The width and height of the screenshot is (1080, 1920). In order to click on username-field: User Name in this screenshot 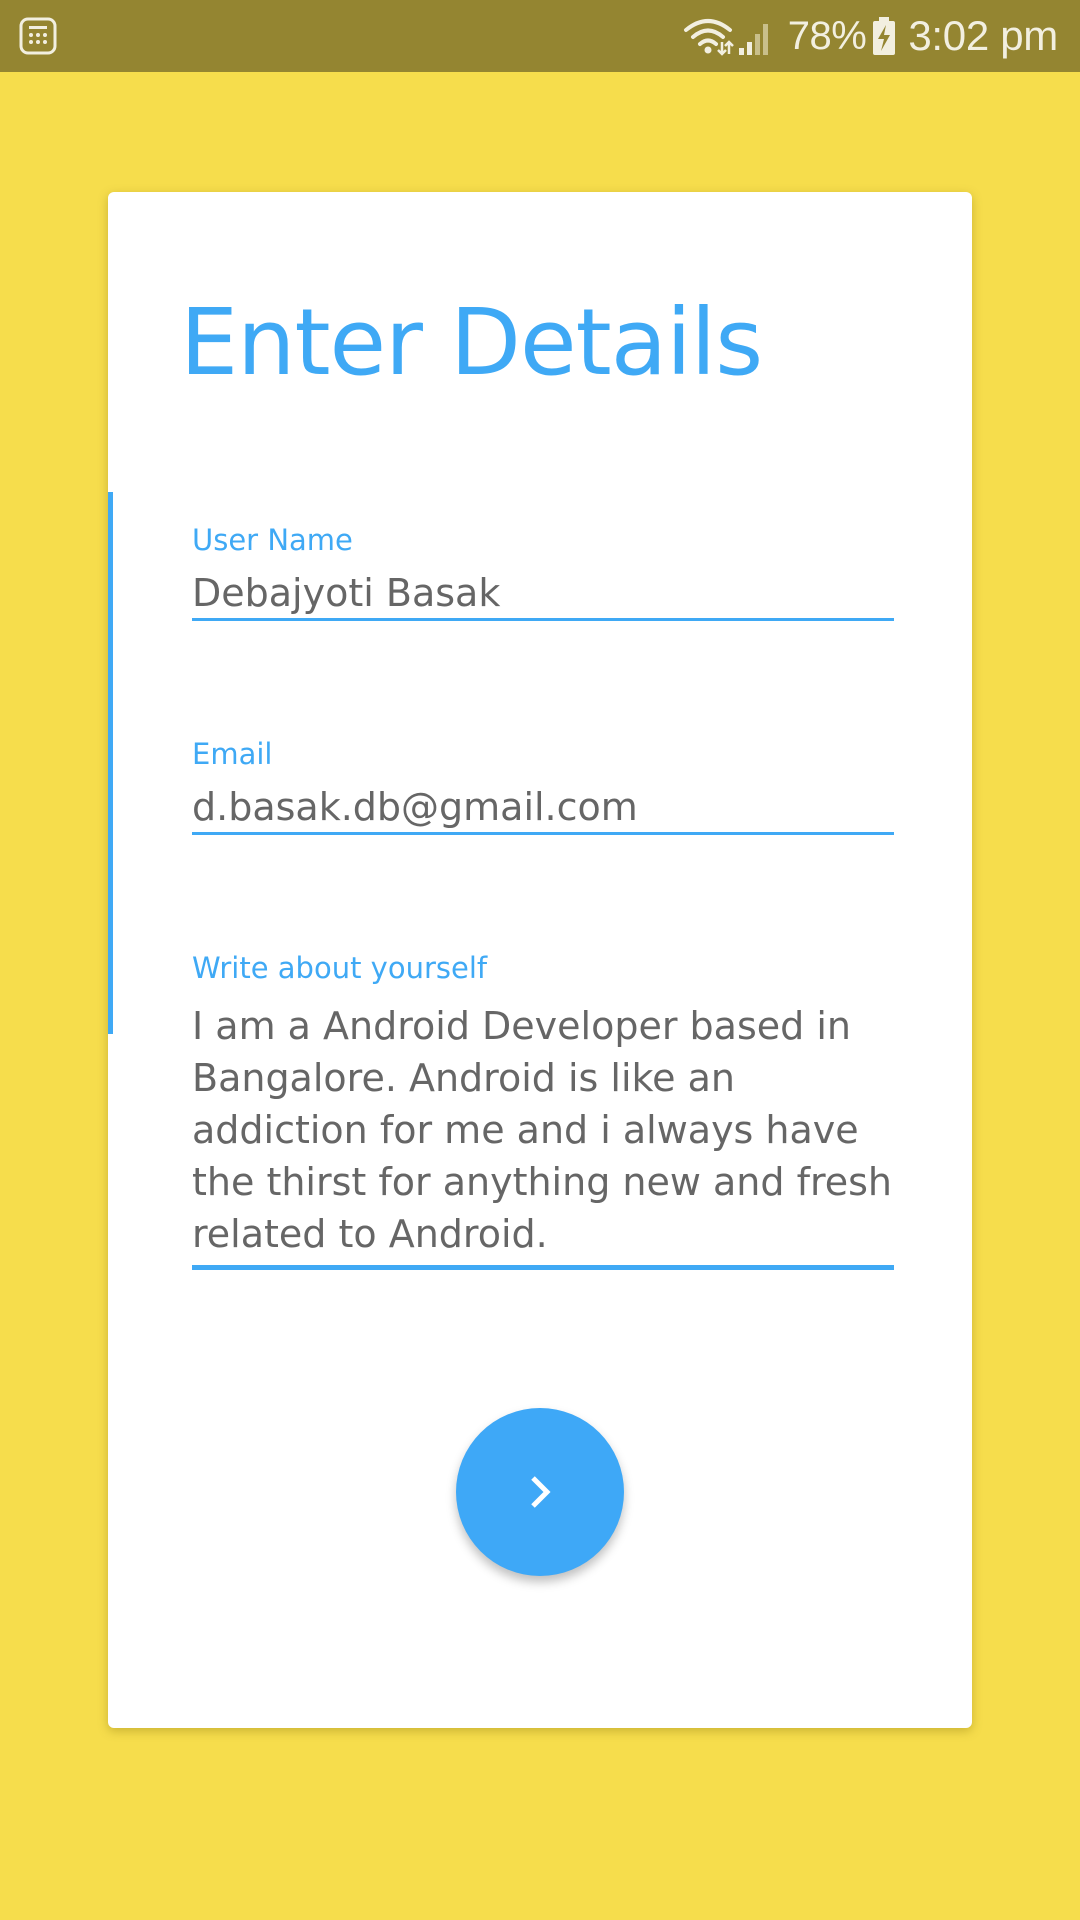, I will do `click(543, 571)`.